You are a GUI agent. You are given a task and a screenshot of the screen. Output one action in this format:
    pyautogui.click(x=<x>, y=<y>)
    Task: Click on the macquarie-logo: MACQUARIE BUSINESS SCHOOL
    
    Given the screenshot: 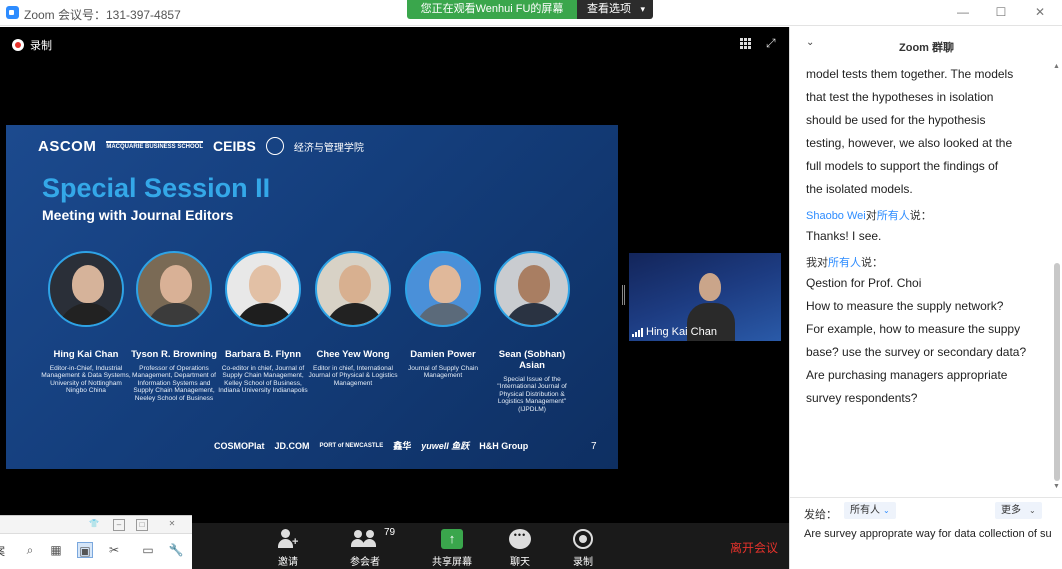 What is the action you would take?
    pyautogui.click(x=155, y=146)
    